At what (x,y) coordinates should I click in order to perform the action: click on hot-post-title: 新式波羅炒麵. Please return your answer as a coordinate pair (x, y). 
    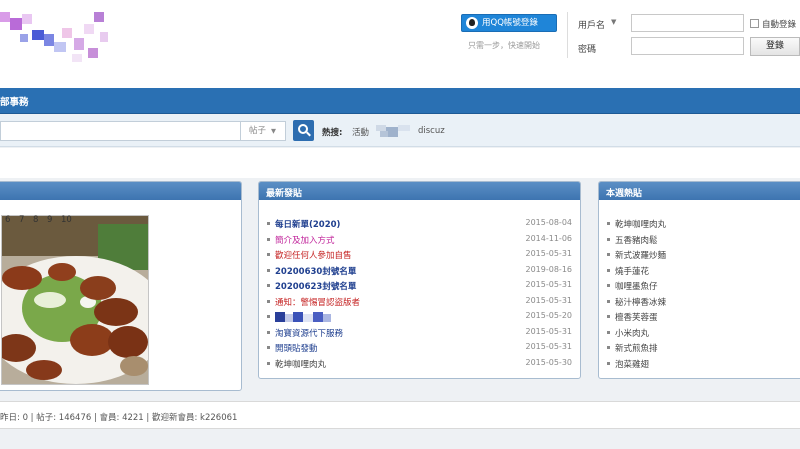
    Looking at the image, I should click on (640, 255).